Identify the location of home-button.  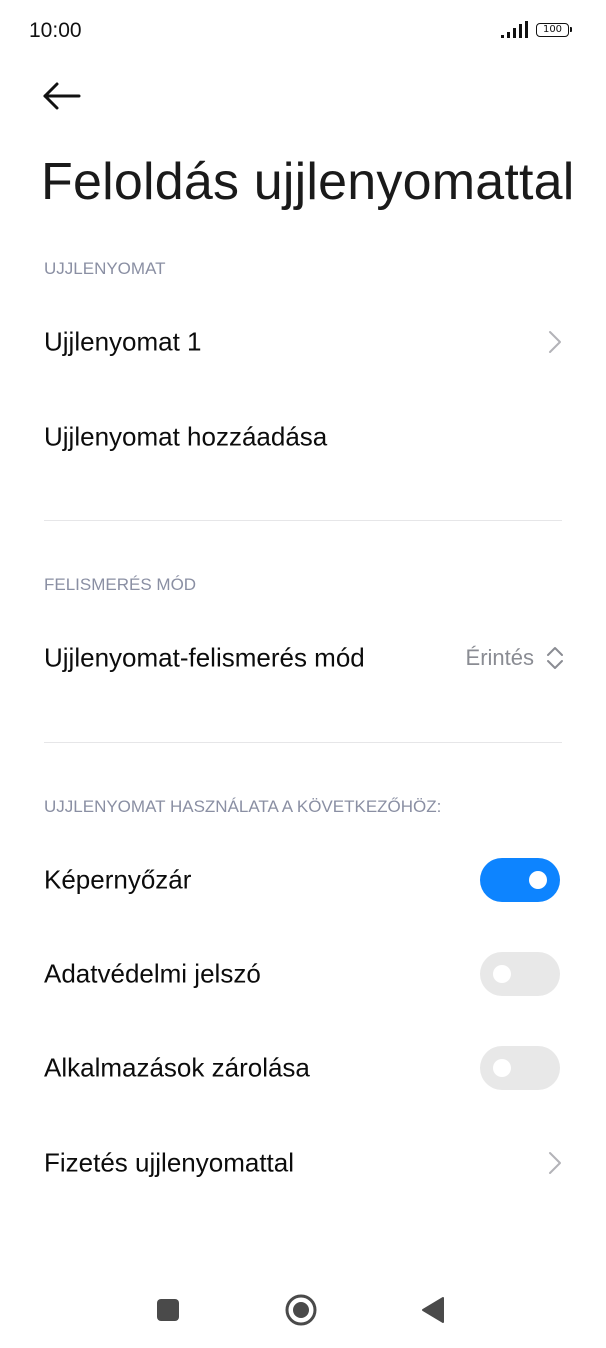
(301, 1310).